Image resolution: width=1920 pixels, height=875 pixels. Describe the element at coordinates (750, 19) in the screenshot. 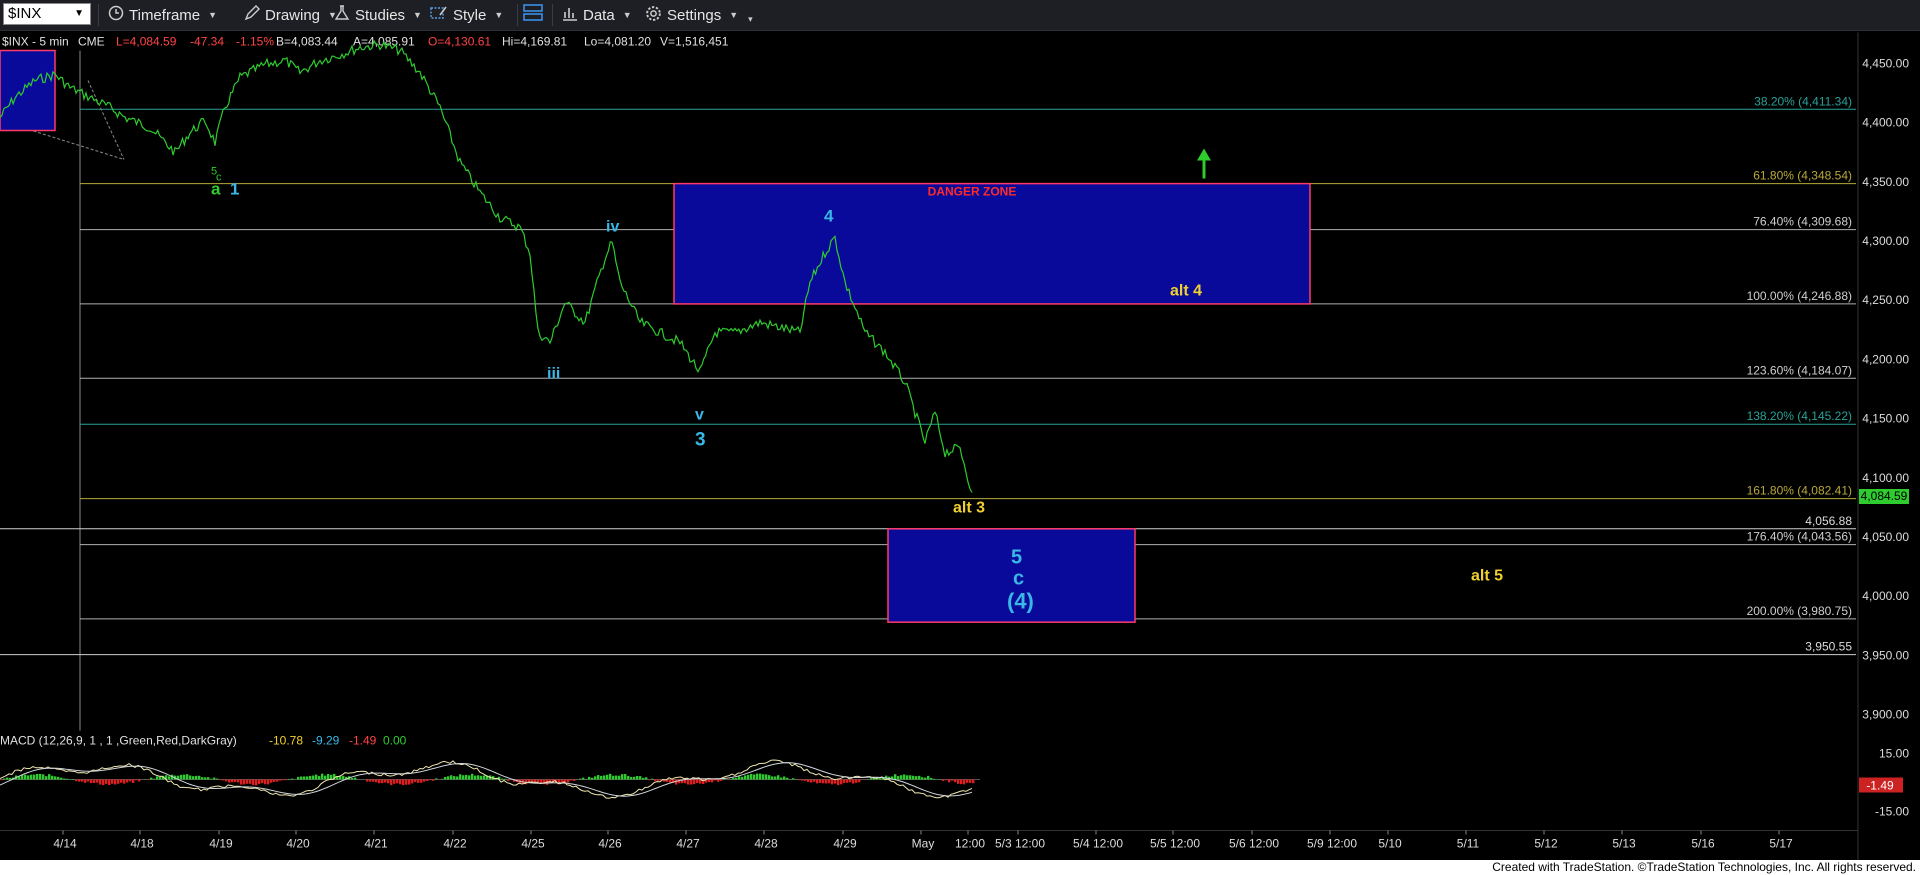

I see `overflow-caret-icon: ▾` at that location.